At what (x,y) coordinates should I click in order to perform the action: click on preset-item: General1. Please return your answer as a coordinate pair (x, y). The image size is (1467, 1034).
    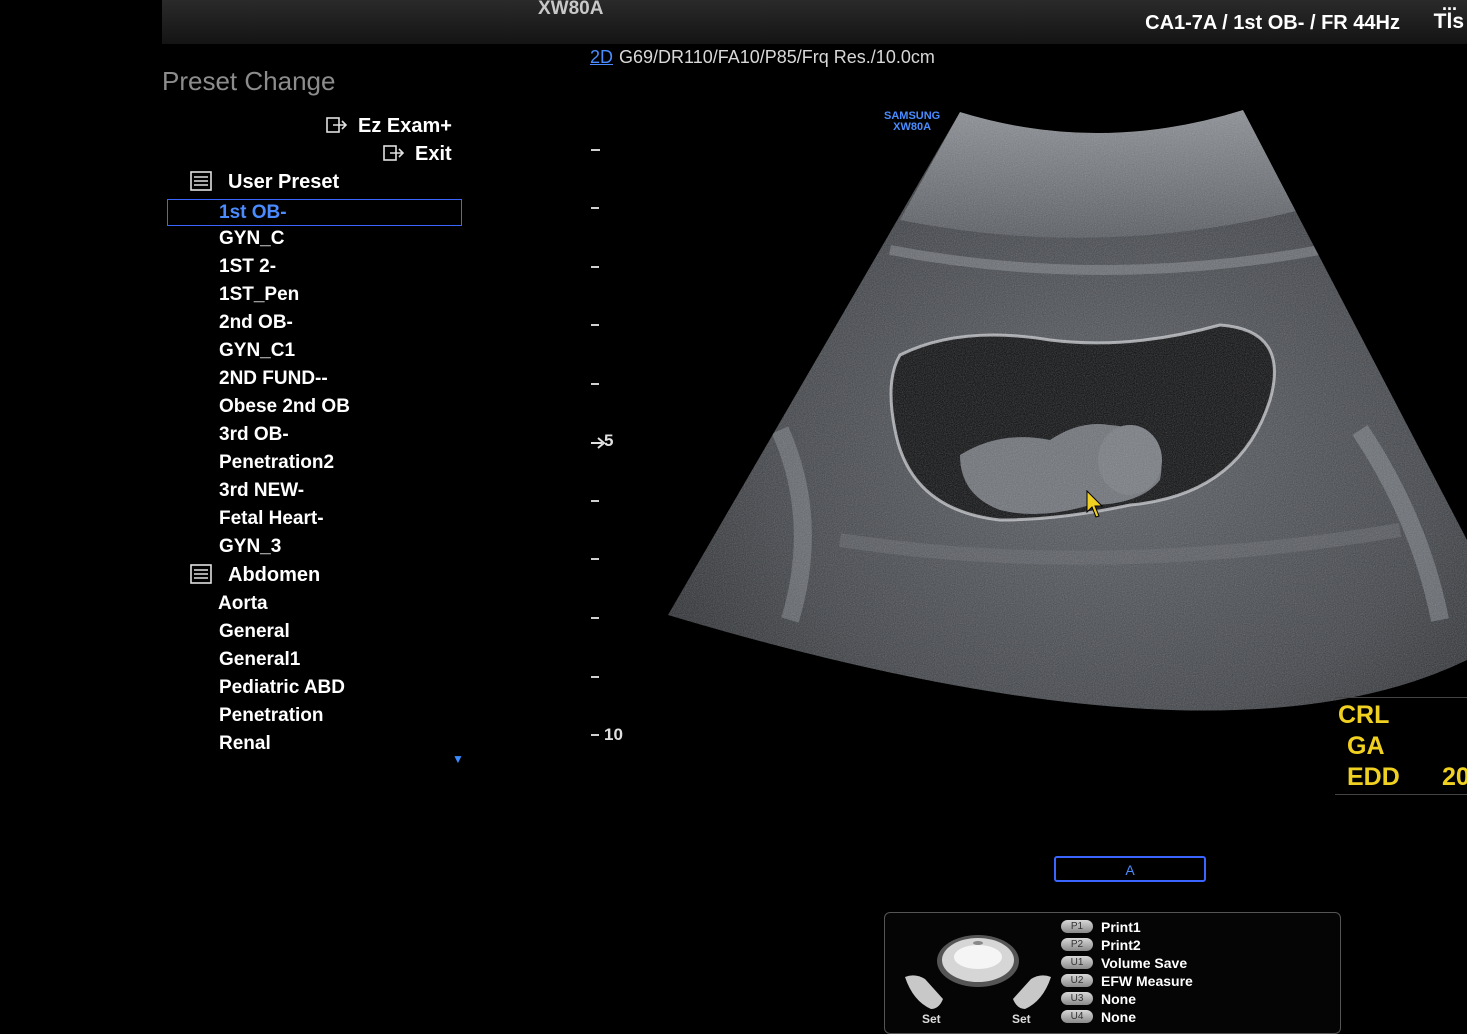
    Looking at the image, I should click on (259, 660).